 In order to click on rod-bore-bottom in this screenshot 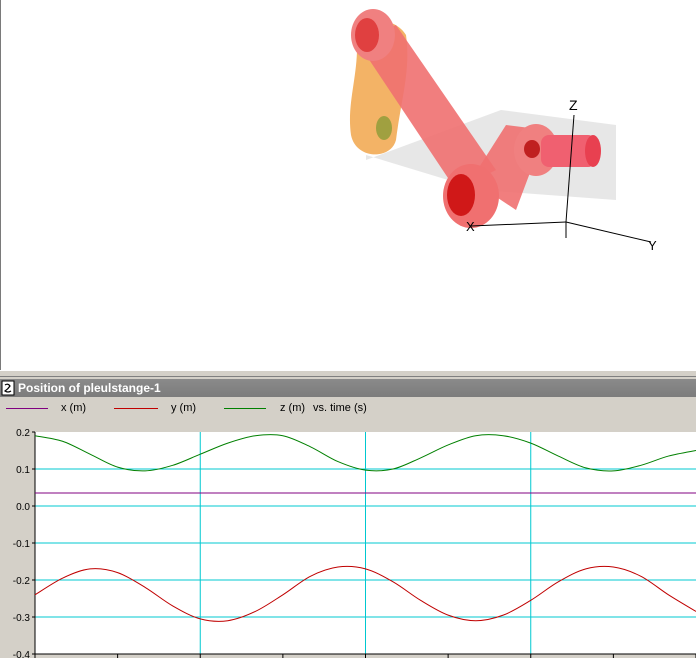, I will do `click(461, 195)`.